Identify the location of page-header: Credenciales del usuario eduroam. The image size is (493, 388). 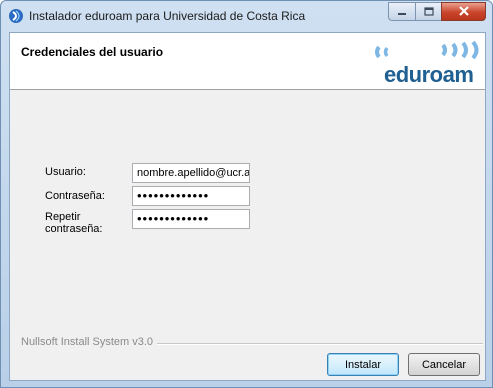
(247, 61).